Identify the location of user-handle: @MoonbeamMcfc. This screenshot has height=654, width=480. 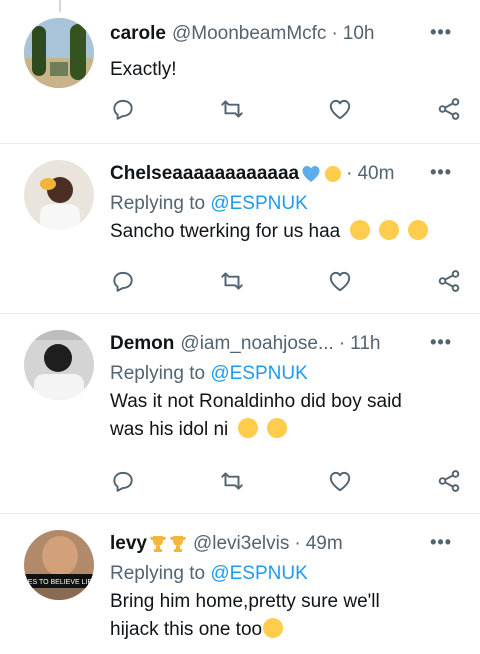
(249, 34).